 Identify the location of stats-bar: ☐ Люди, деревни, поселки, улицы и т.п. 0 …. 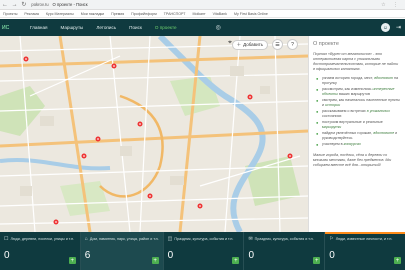
(202, 251).